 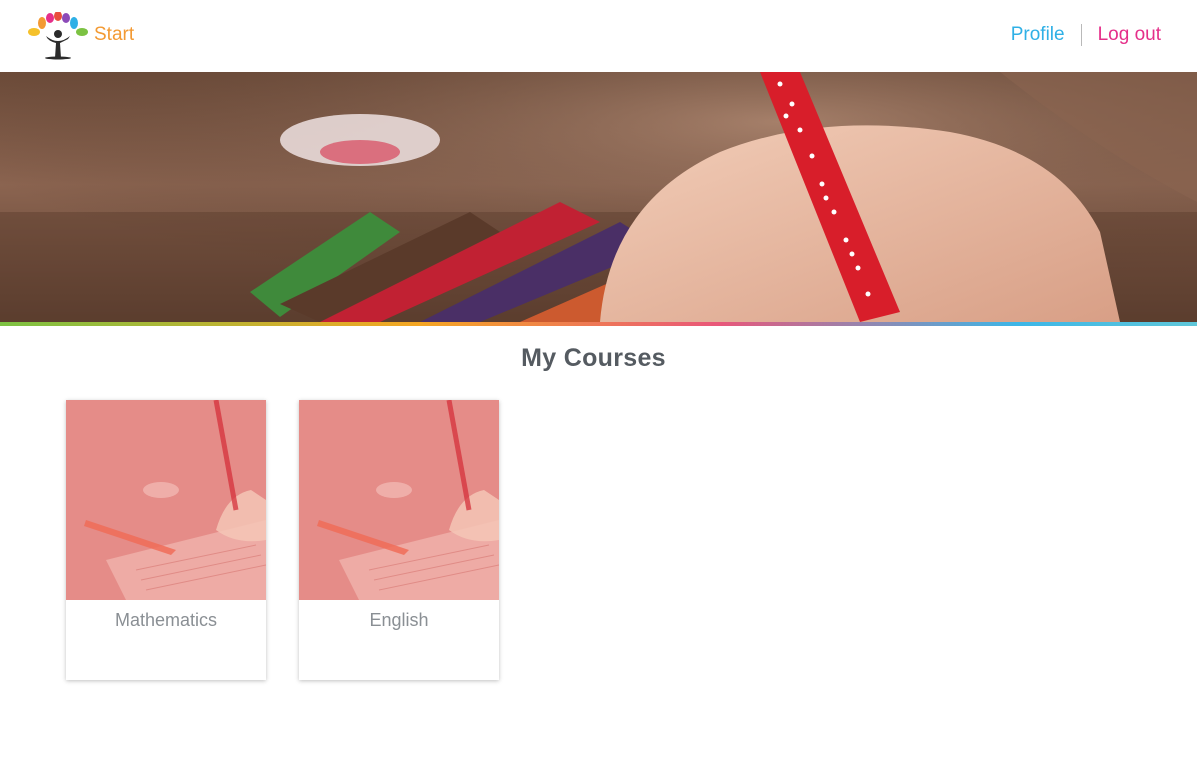 I want to click on course-name: Mathematics, so click(x=166, y=620).